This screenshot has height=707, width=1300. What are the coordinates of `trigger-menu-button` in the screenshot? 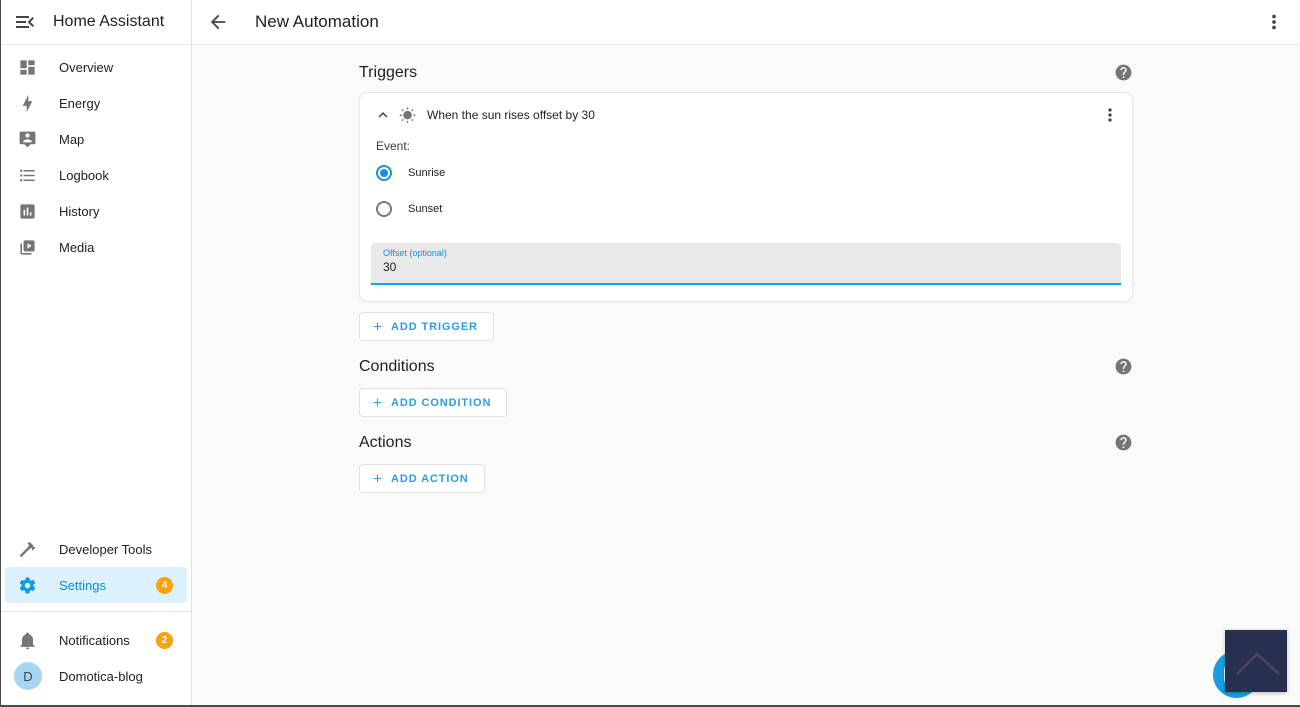 It's located at (1110, 115).